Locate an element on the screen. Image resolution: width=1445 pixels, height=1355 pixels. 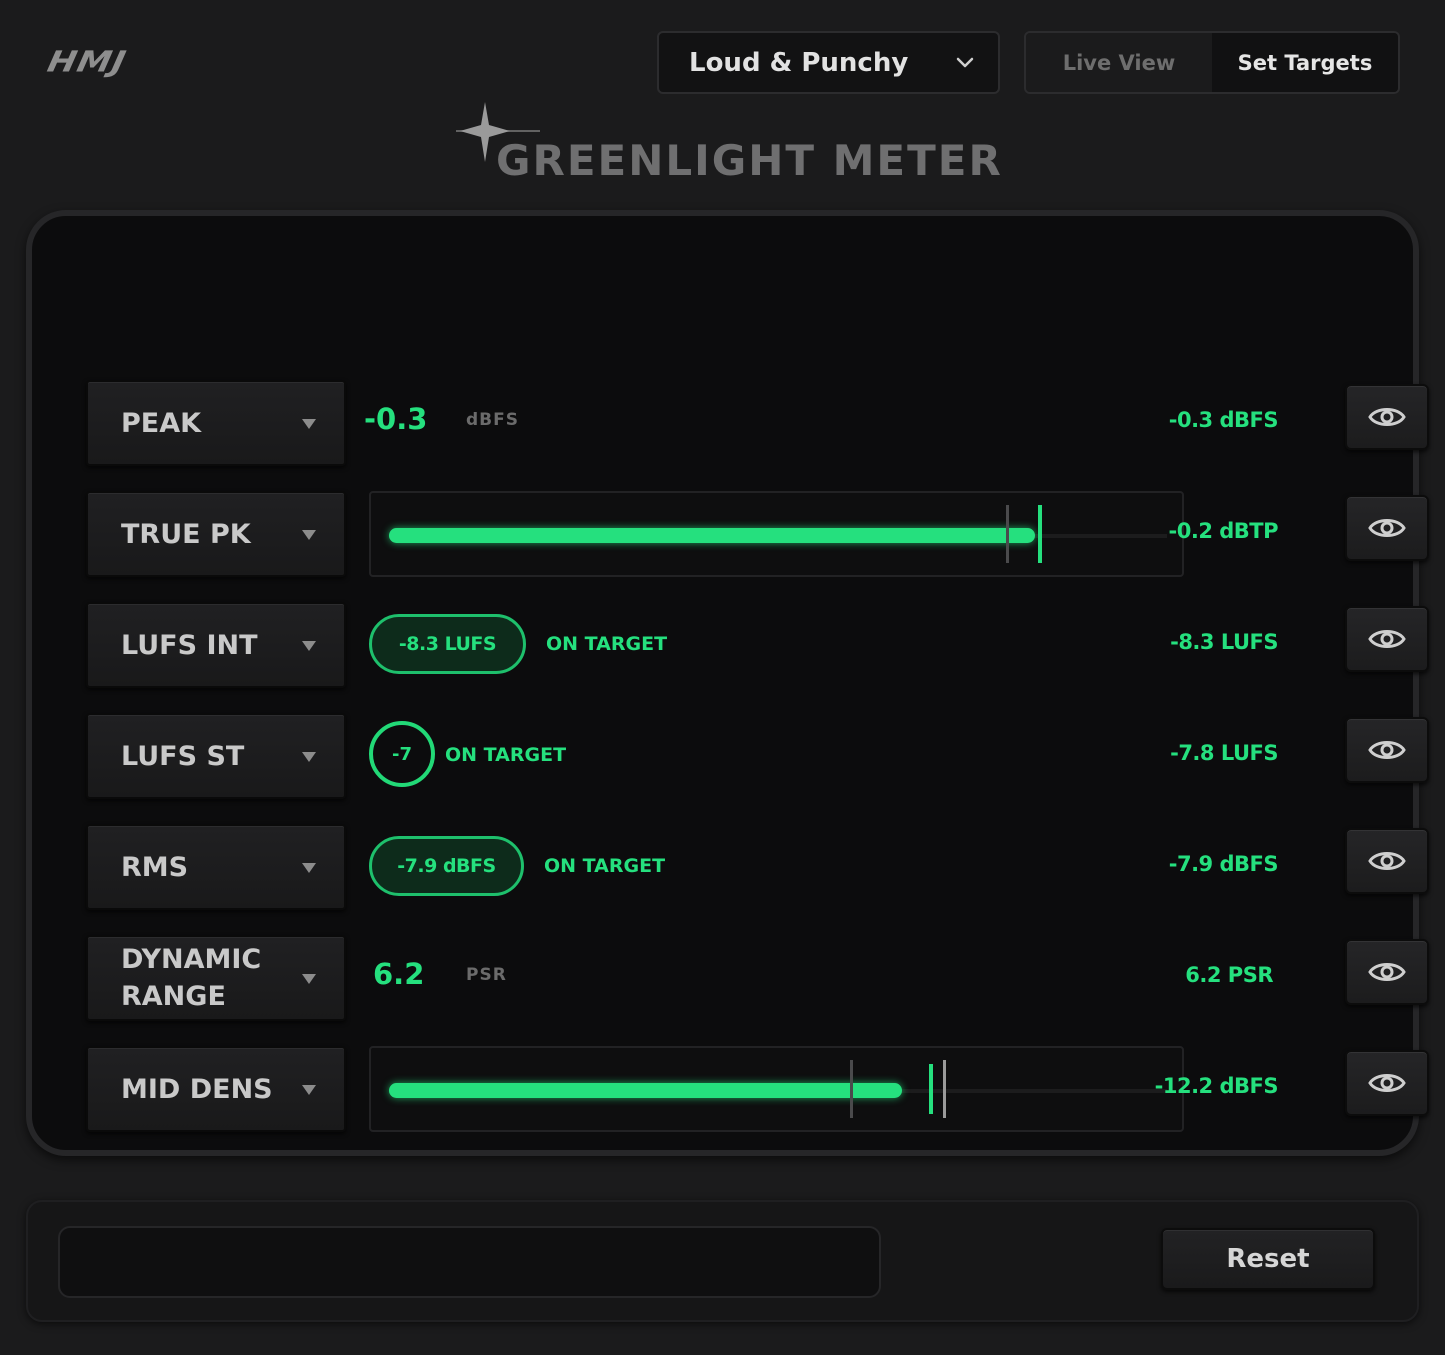
rms-readout: -7.9 dBFS is located at coordinates (1223, 864).